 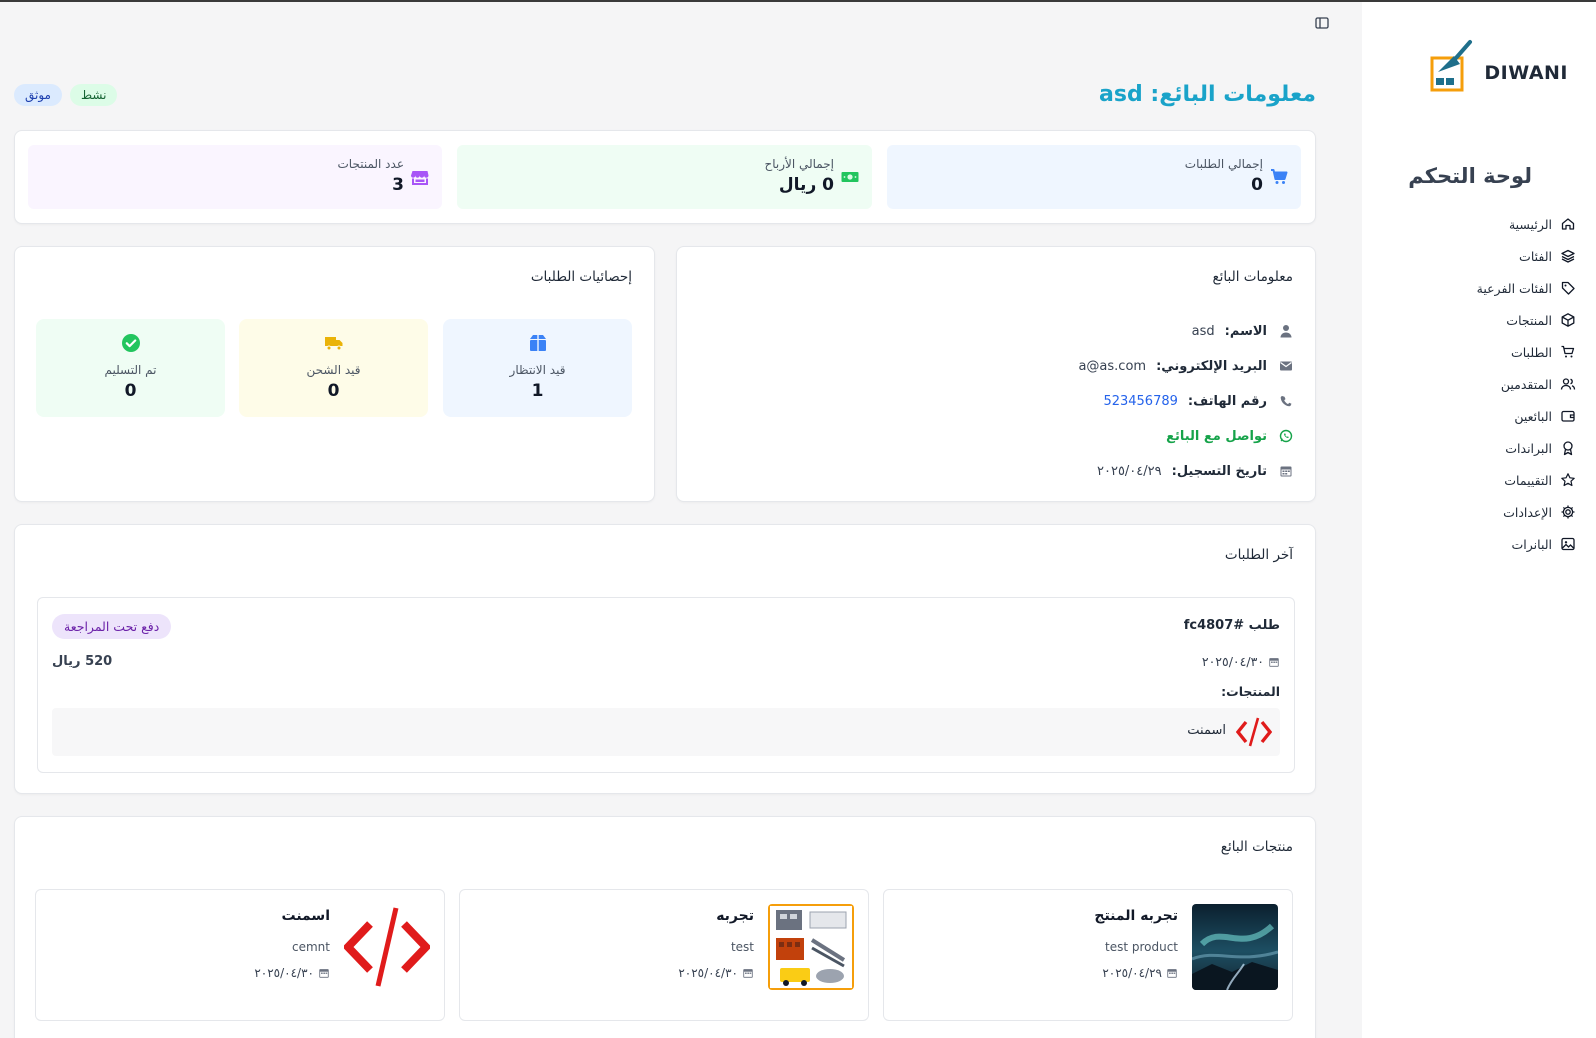 What do you see at coordinates (1530, 224) in the screenshot?
I see `sidebar-item-label: الرئيسية` at bounding box center [1530, 224].